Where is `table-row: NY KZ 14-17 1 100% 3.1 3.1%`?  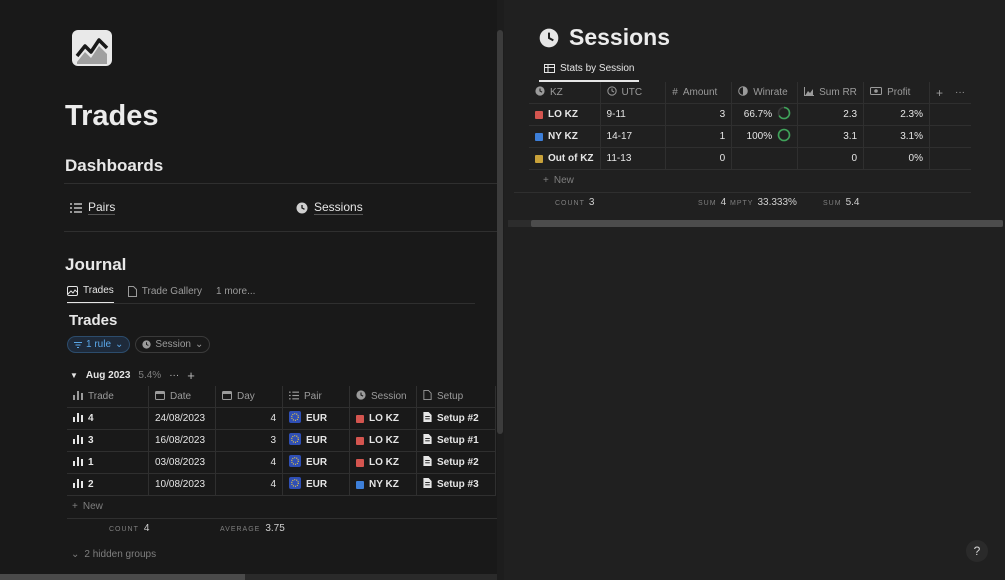 table-row: NY KZ 14-17 1 100% 3.1 3.1% is located at coordinates (750, 136).